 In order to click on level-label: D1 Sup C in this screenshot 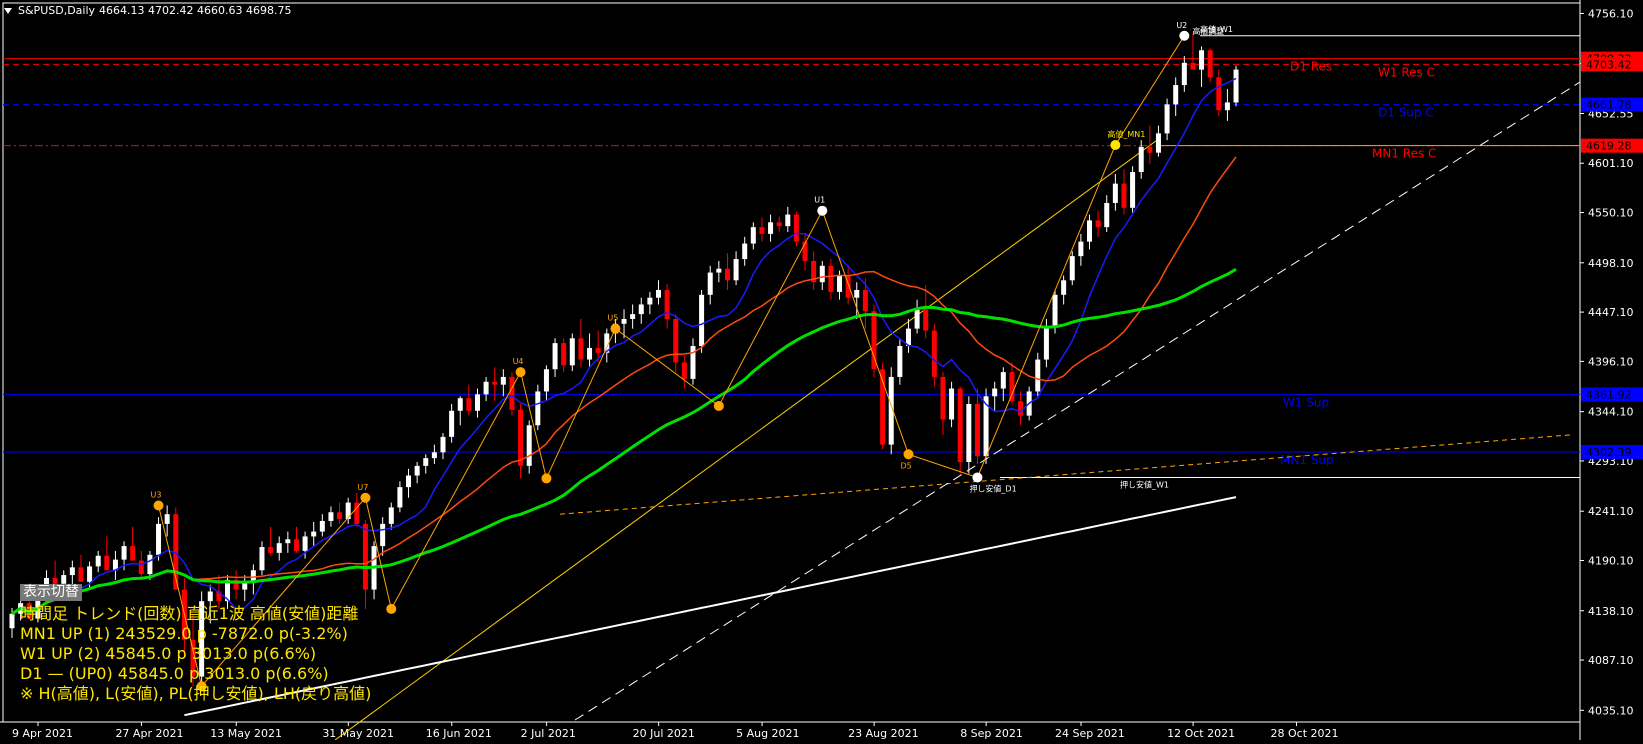, I will do `click(1406, 113)`.